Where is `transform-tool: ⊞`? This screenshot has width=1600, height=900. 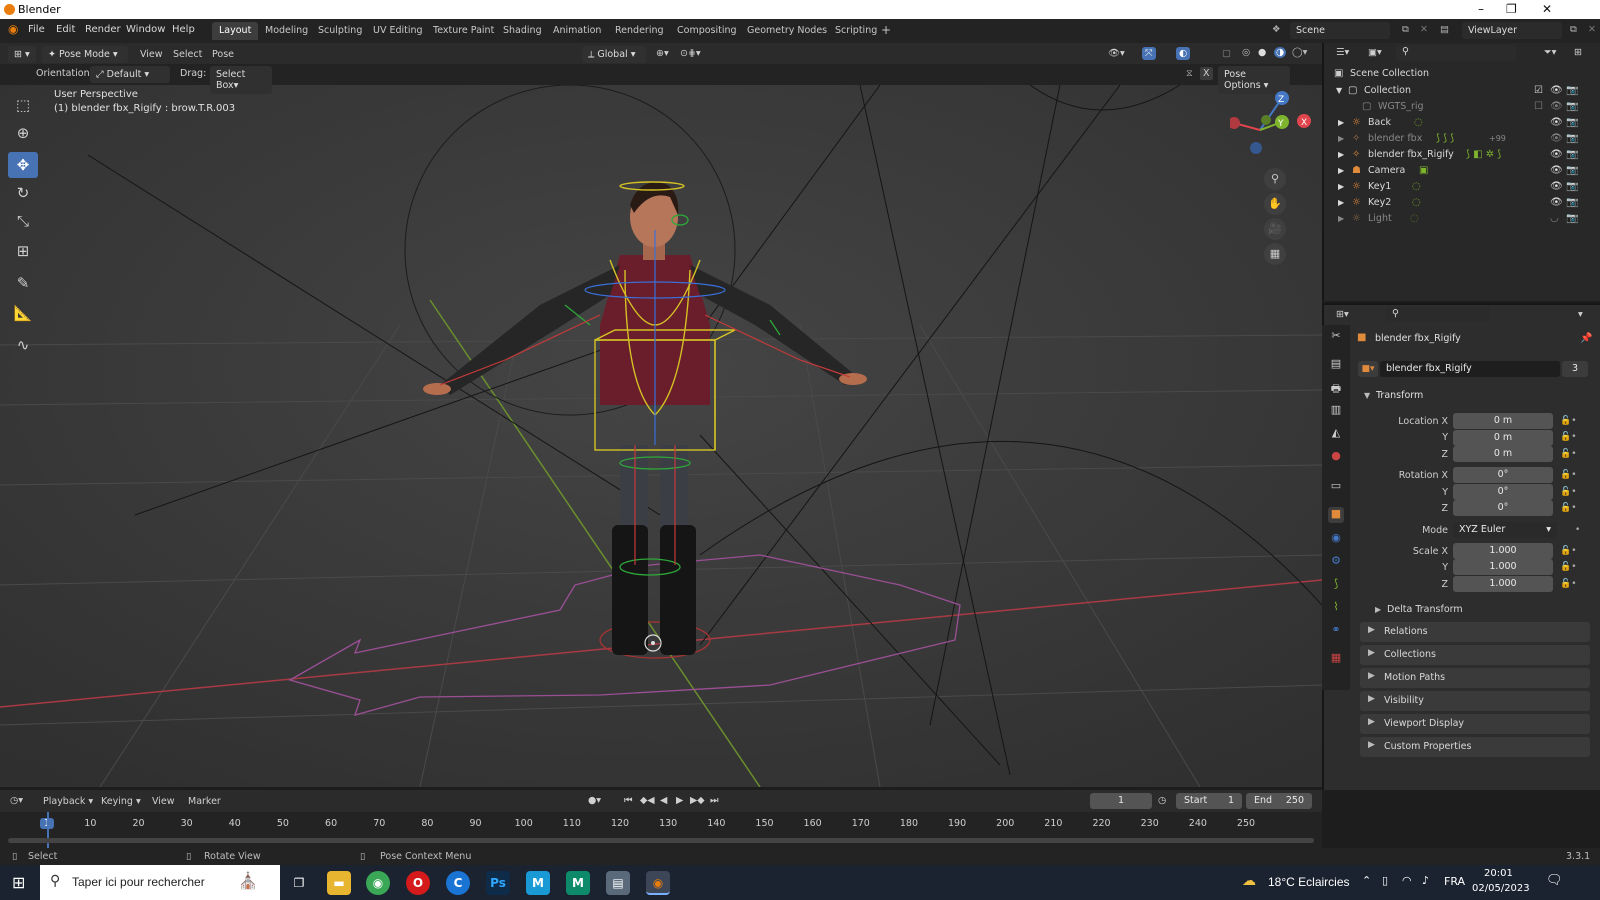 transform-tool: ⊞ is located at coordinates (23, 251).